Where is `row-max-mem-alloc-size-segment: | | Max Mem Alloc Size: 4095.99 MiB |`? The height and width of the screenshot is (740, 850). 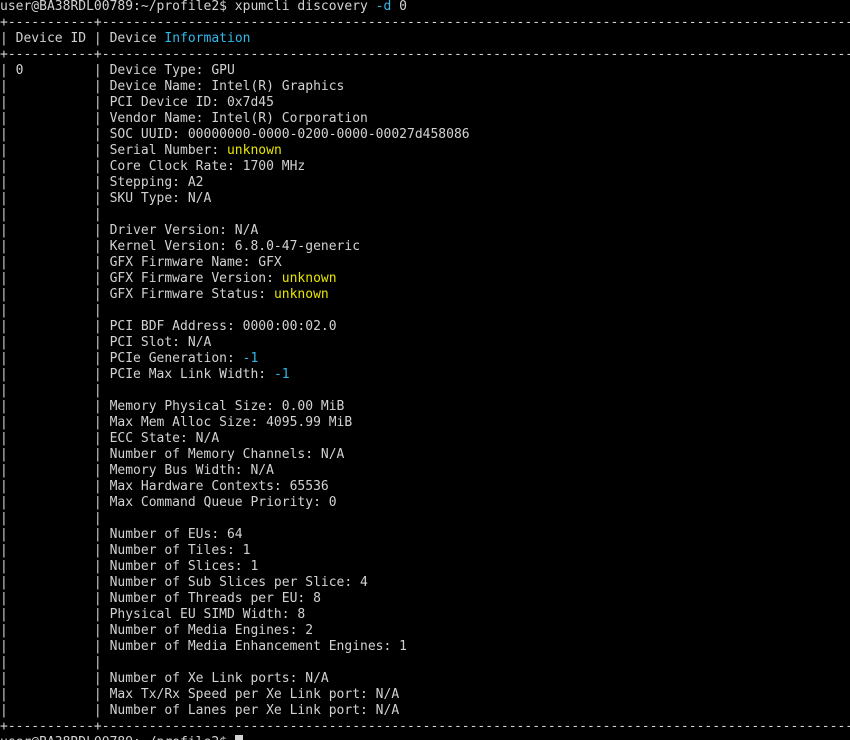 row-max-mem-alloc-size-segment: | | Max Mem Alloc Size: 4095.99 MiB | is located at coordinates (425, 422).